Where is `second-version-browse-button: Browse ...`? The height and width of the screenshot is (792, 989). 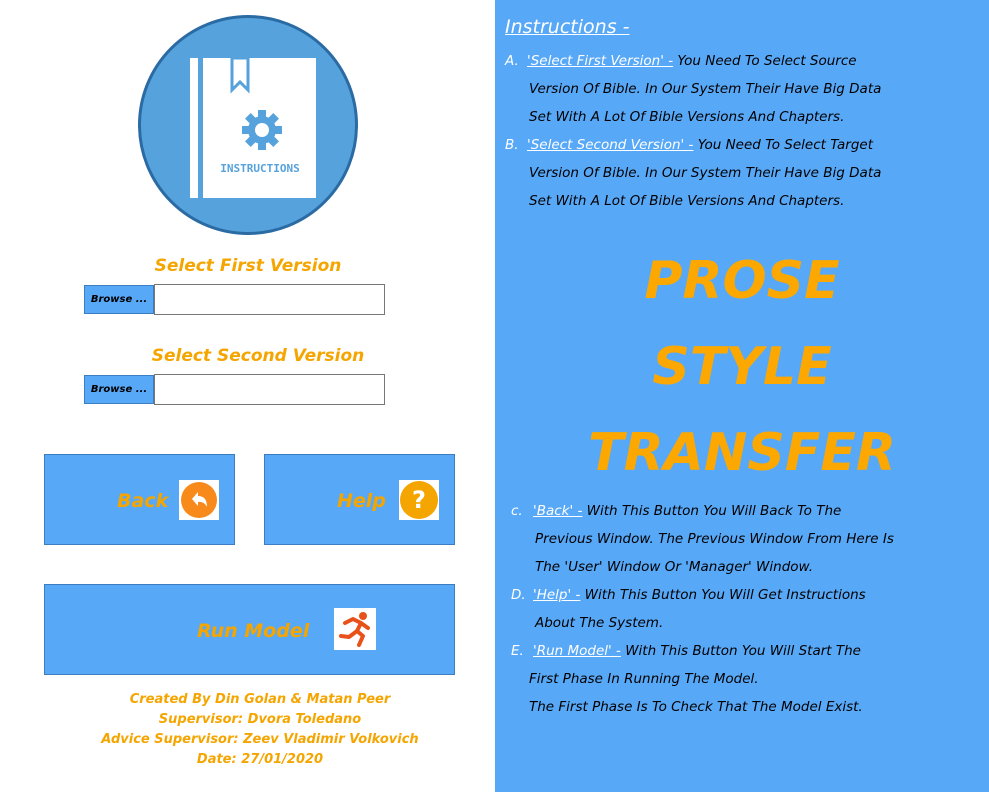
second-version-browse-button: Browse ... is located at coordinates (119, 389).